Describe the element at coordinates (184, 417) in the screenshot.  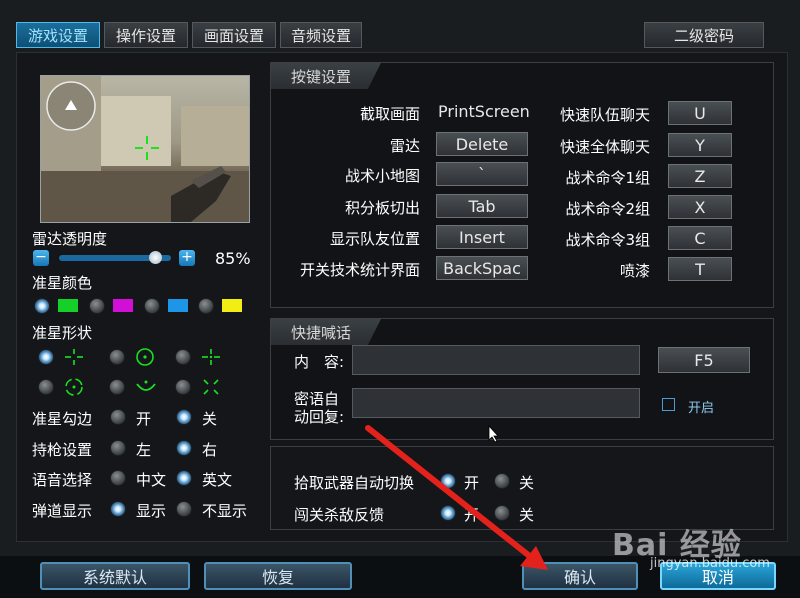
I see `outline-off-radio` at that location.